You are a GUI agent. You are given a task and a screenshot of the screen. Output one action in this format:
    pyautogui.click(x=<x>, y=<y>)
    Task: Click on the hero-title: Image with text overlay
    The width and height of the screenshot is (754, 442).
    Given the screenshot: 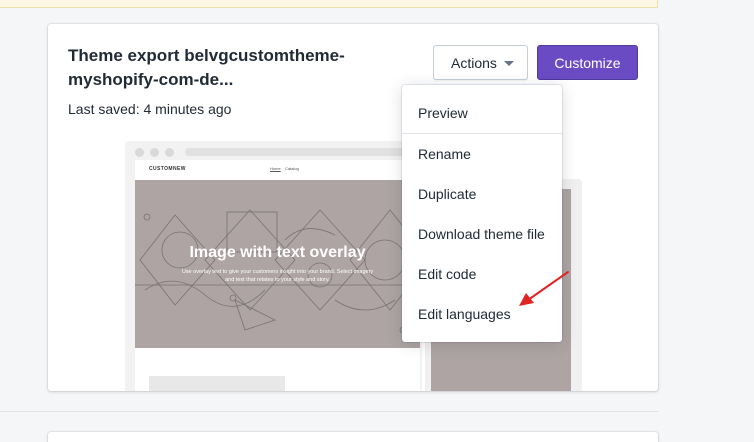 What is the action you would take?
    pyautogui.click(x=277, y=252)
    